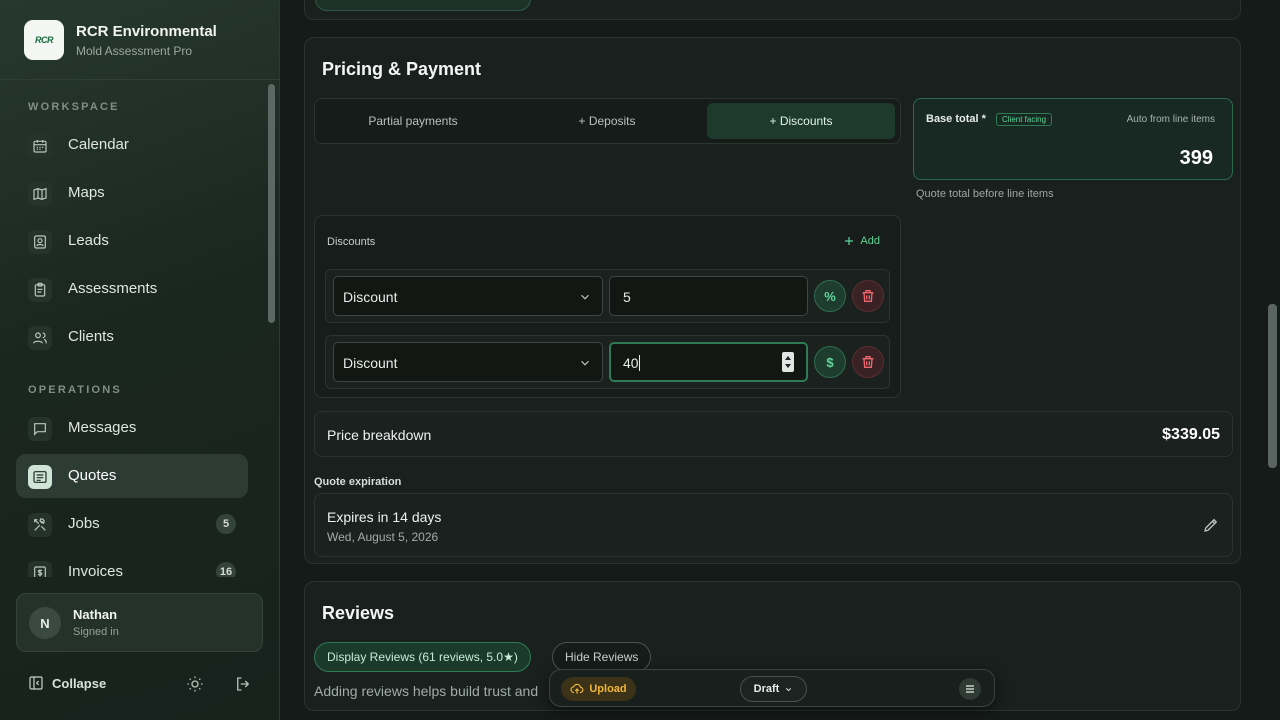 The width and height of the screenshot is (1280, 720). What do you see at coordinates (608, 689) in the screenshot?
I see `upload-label: Upload` at bounding box center [608, 689].